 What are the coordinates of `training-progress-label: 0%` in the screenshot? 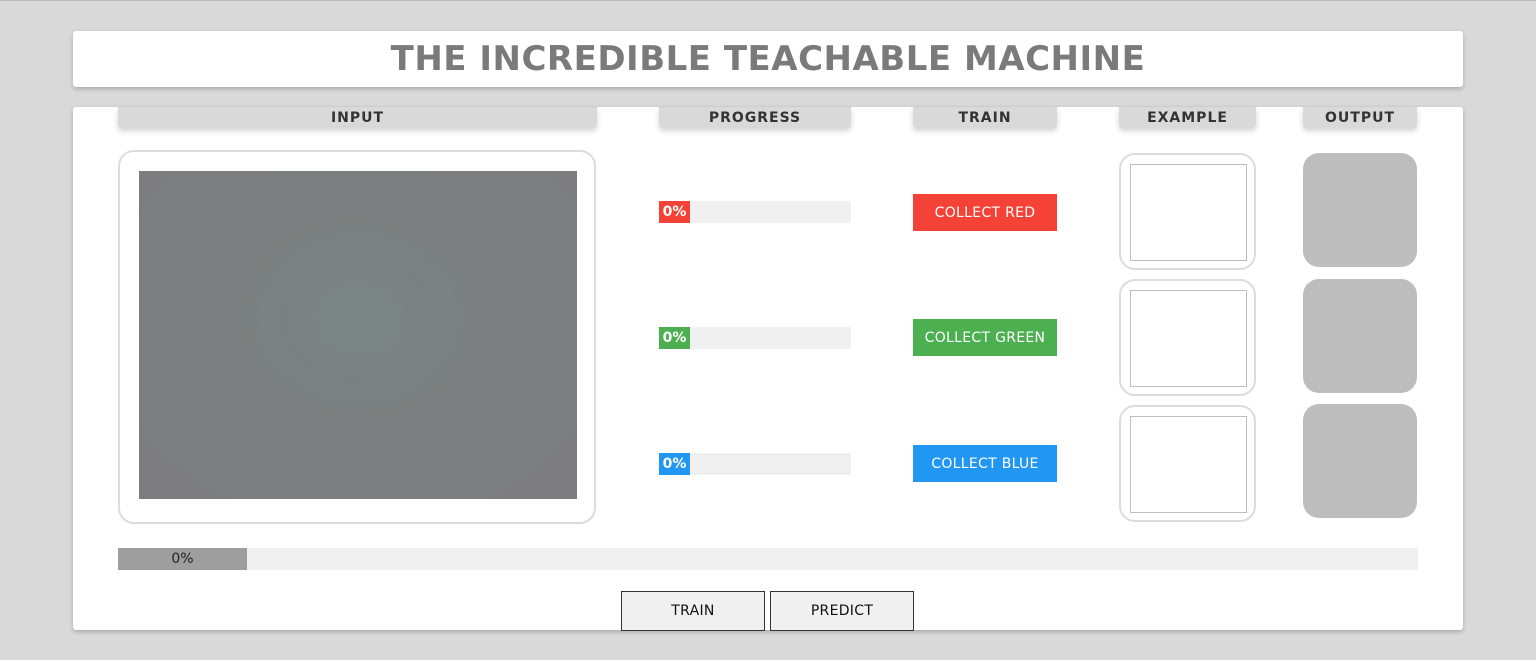 It's located at (182, 559).